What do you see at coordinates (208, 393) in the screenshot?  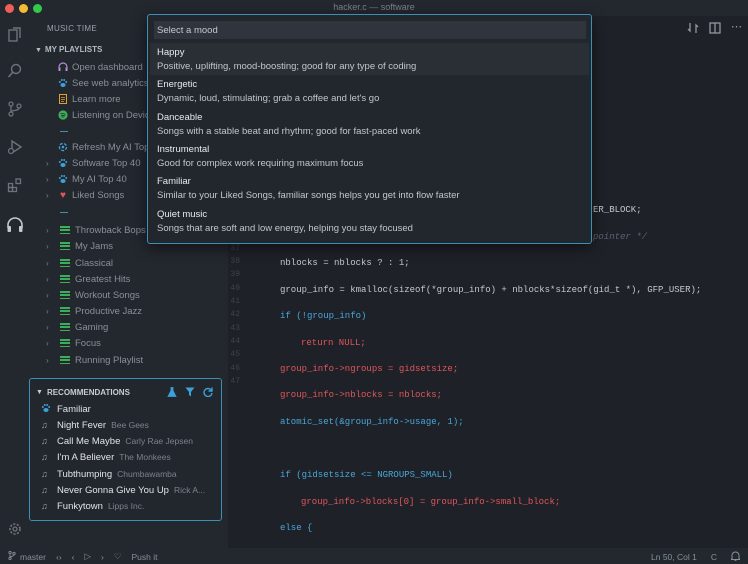 I see `refresh-icon` at bounding box center [208, 393].